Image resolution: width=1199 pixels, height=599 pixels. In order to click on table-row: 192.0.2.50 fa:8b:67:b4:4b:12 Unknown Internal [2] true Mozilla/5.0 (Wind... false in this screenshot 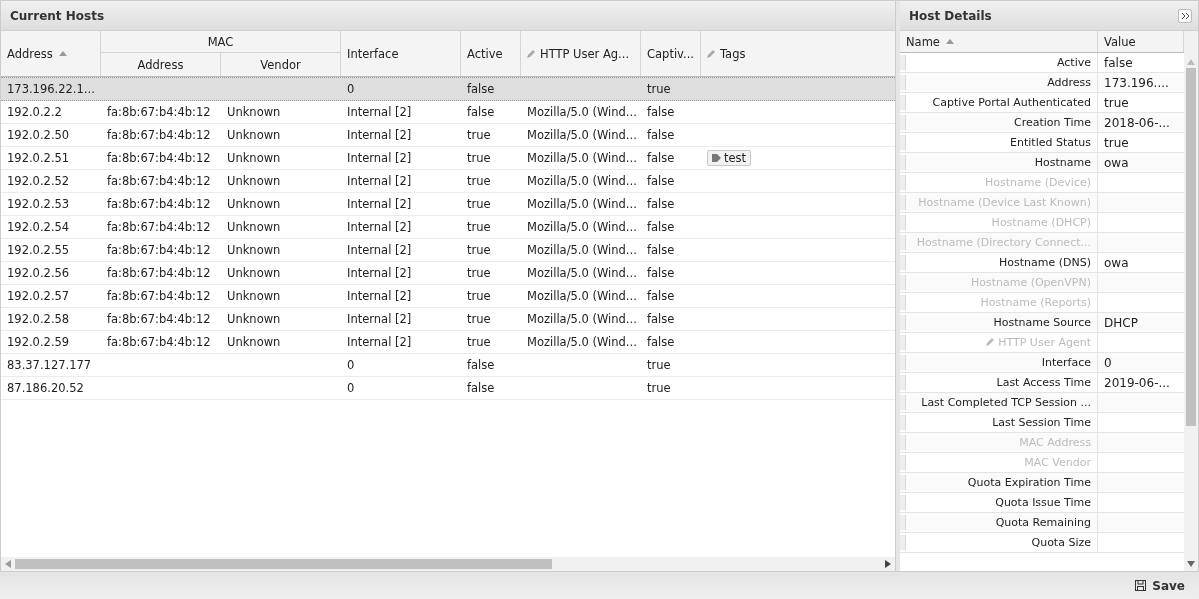, I will do `click(448, 135)`.